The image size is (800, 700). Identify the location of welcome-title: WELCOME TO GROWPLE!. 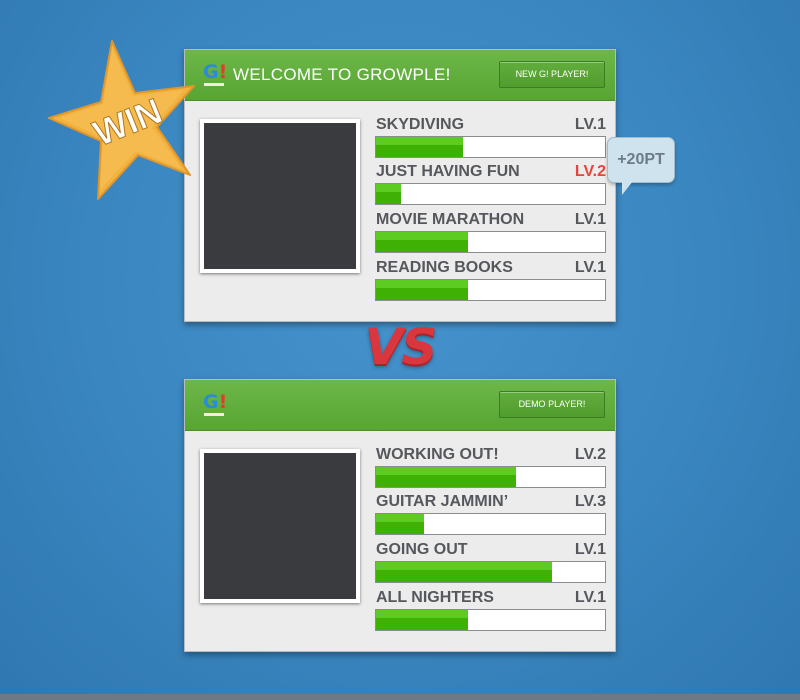
(342, 74).